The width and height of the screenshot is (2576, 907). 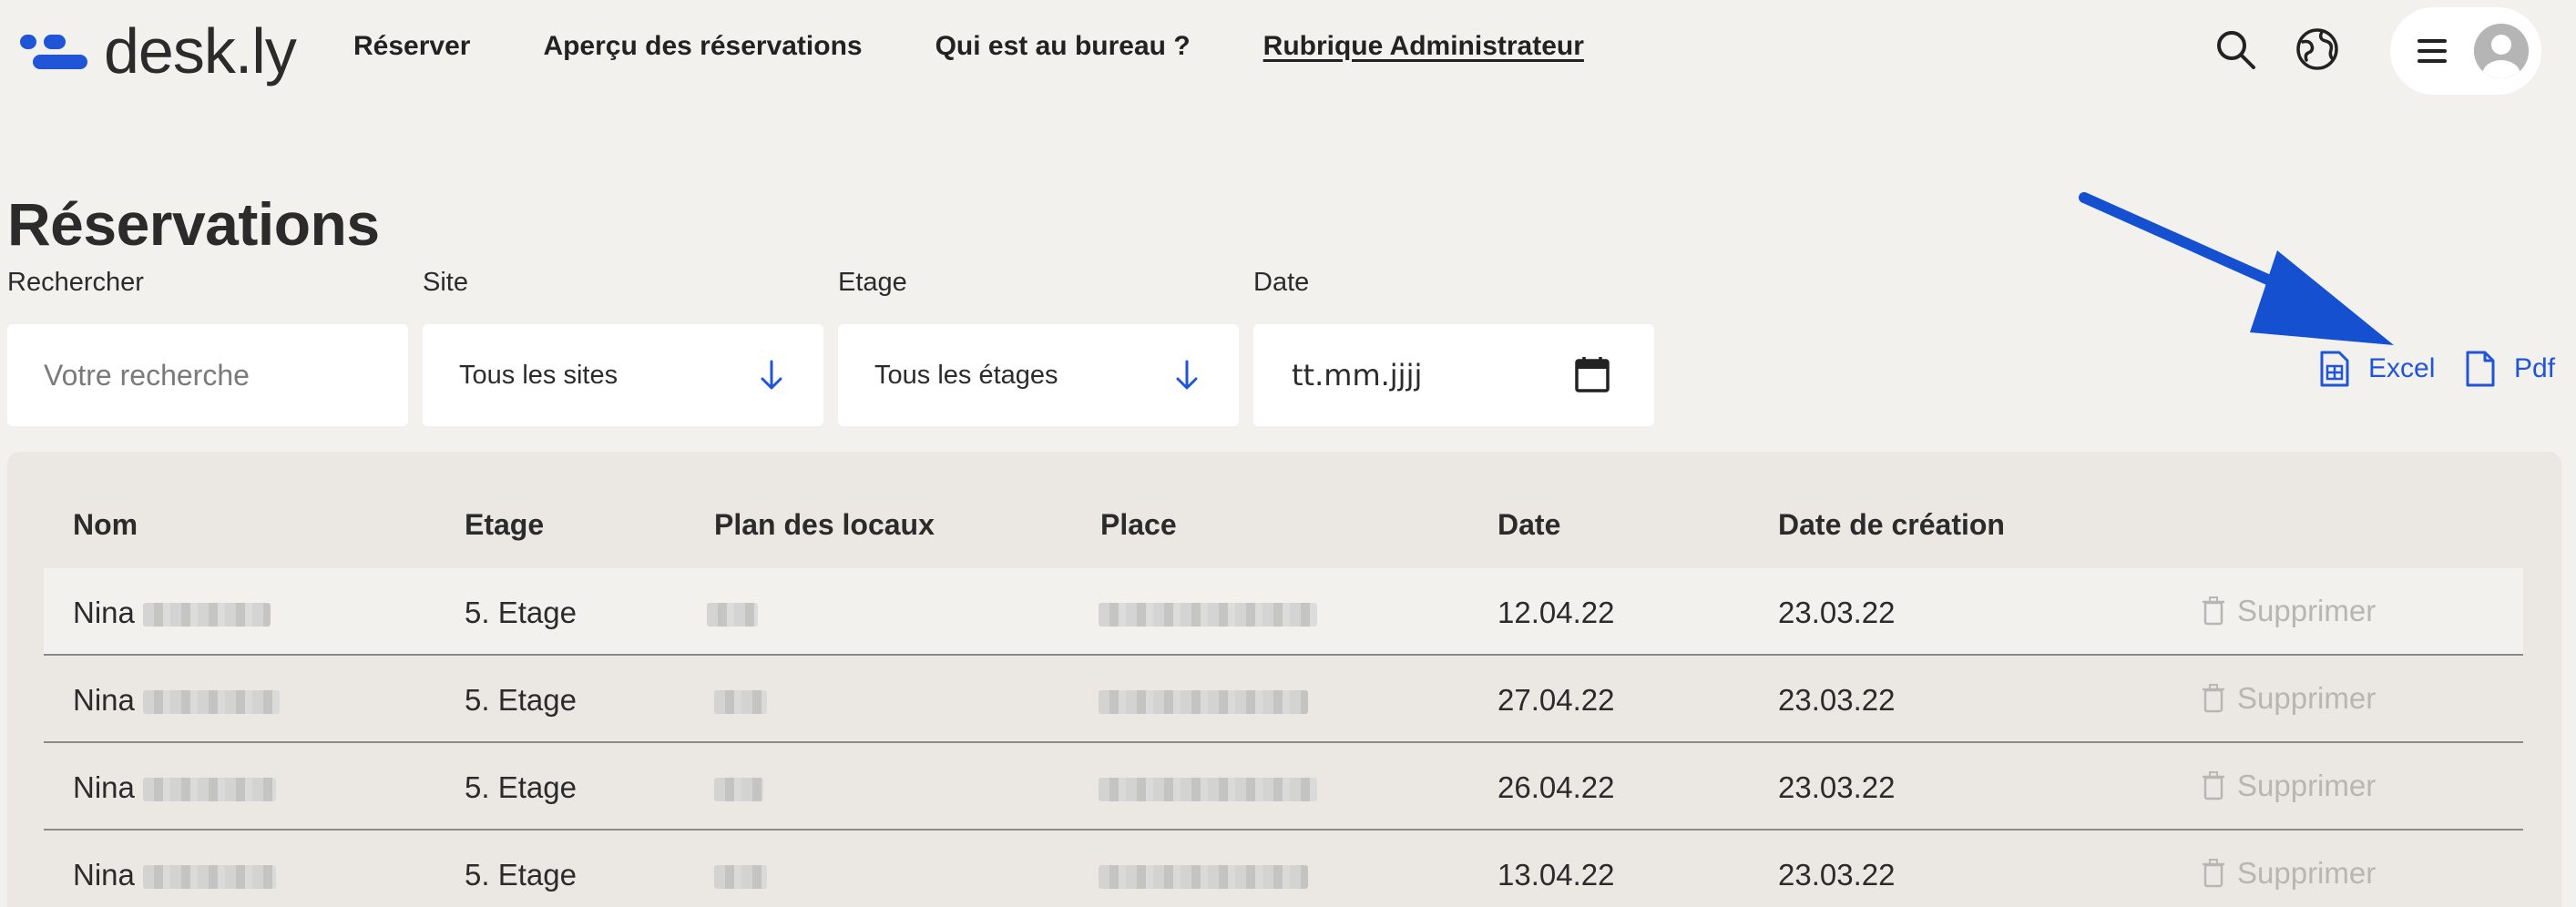 What do you see at coordinates (1556, 700) in the screenshot?
I see `row-date: 27.04.22` at bounding box center [1556, 700].